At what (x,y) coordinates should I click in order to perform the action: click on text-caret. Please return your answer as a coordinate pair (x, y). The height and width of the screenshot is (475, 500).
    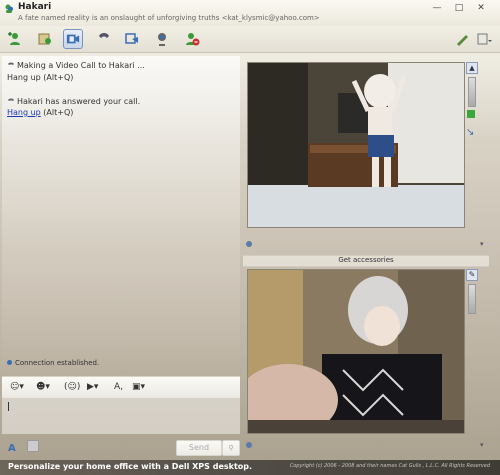
    Looking at the image, I should click on (8, 406).